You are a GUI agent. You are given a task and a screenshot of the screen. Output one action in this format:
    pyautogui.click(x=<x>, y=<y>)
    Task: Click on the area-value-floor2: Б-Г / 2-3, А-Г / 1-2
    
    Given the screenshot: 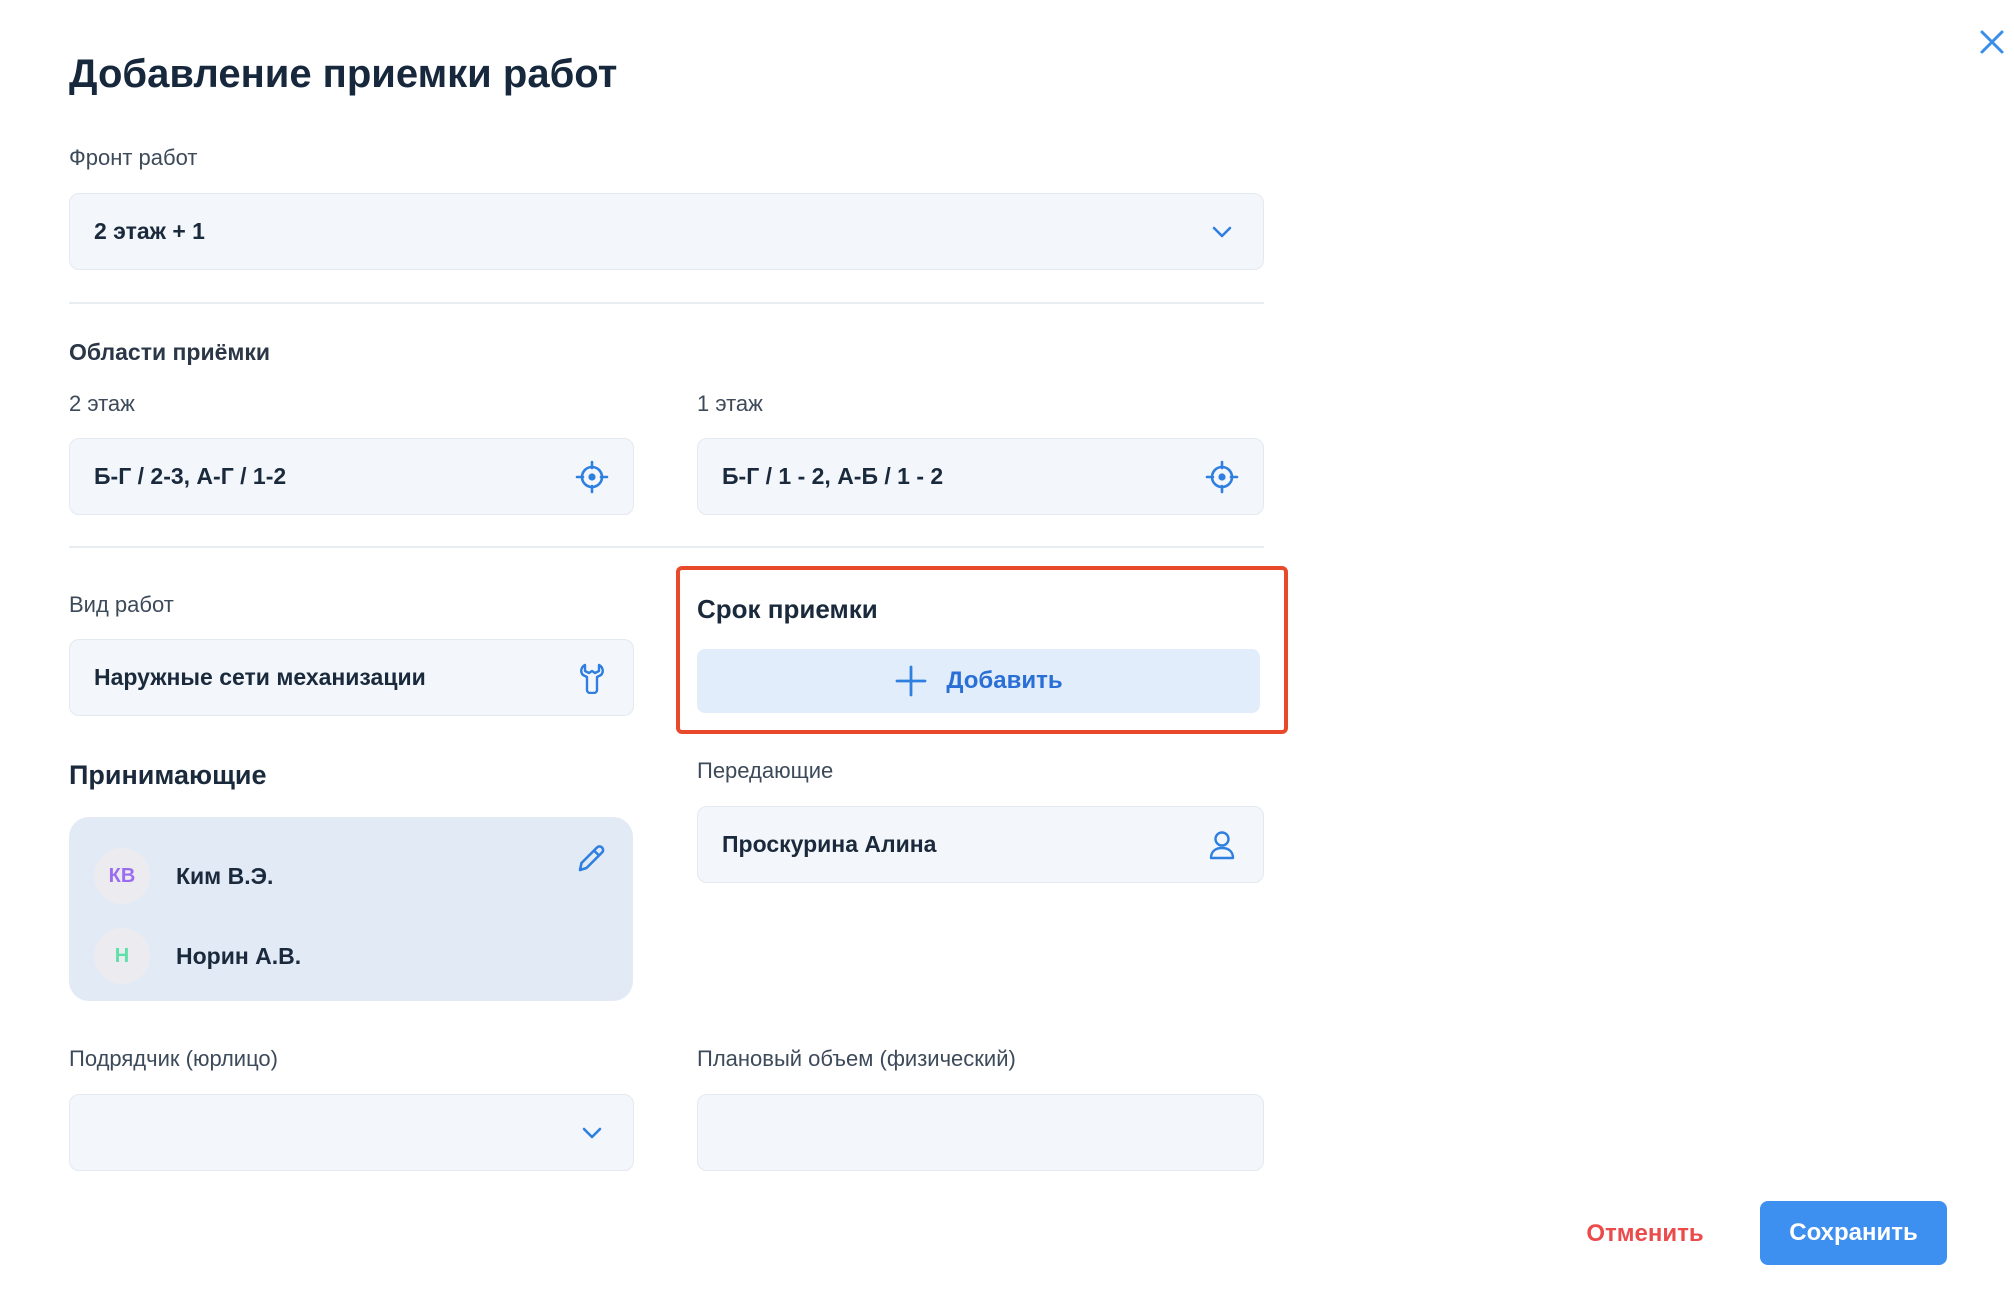 What is the action you would take?
    pyautogui.click(x=190, y=476)
    